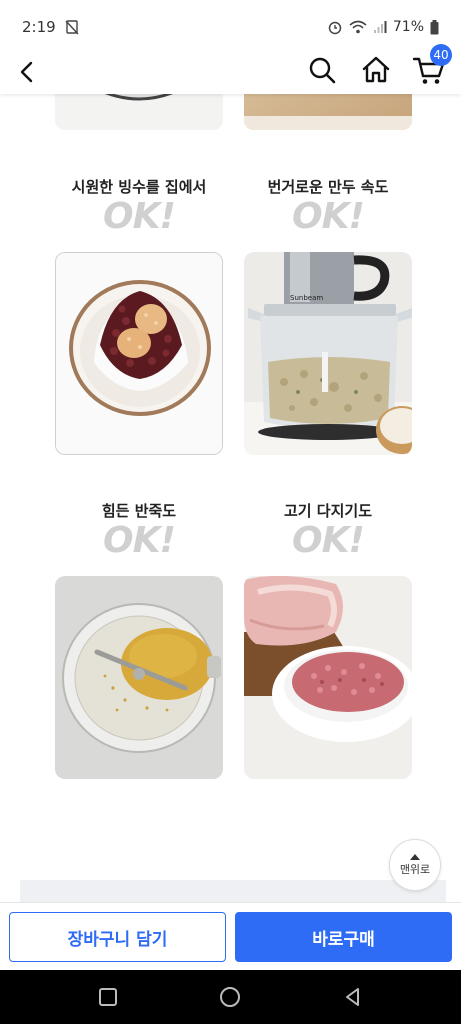 The height and width of the screenshot is (1024, 461). What do you see at coordinates (358, 27) in the screenshot?
I see `wifi-icon` at bounding box center [358, 27].